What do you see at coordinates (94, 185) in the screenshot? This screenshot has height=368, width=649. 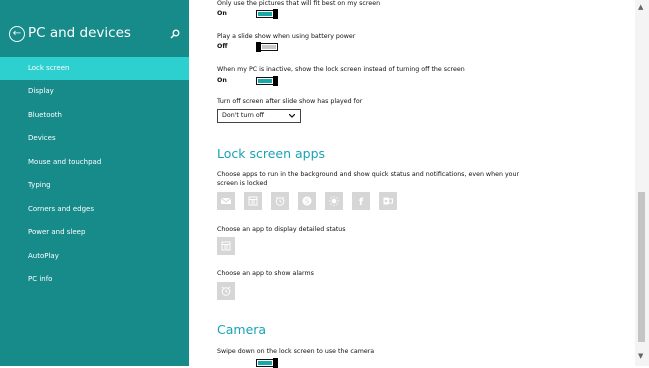 I see `sidebar-item-typing: Typing` at bounding box center [94, 185].